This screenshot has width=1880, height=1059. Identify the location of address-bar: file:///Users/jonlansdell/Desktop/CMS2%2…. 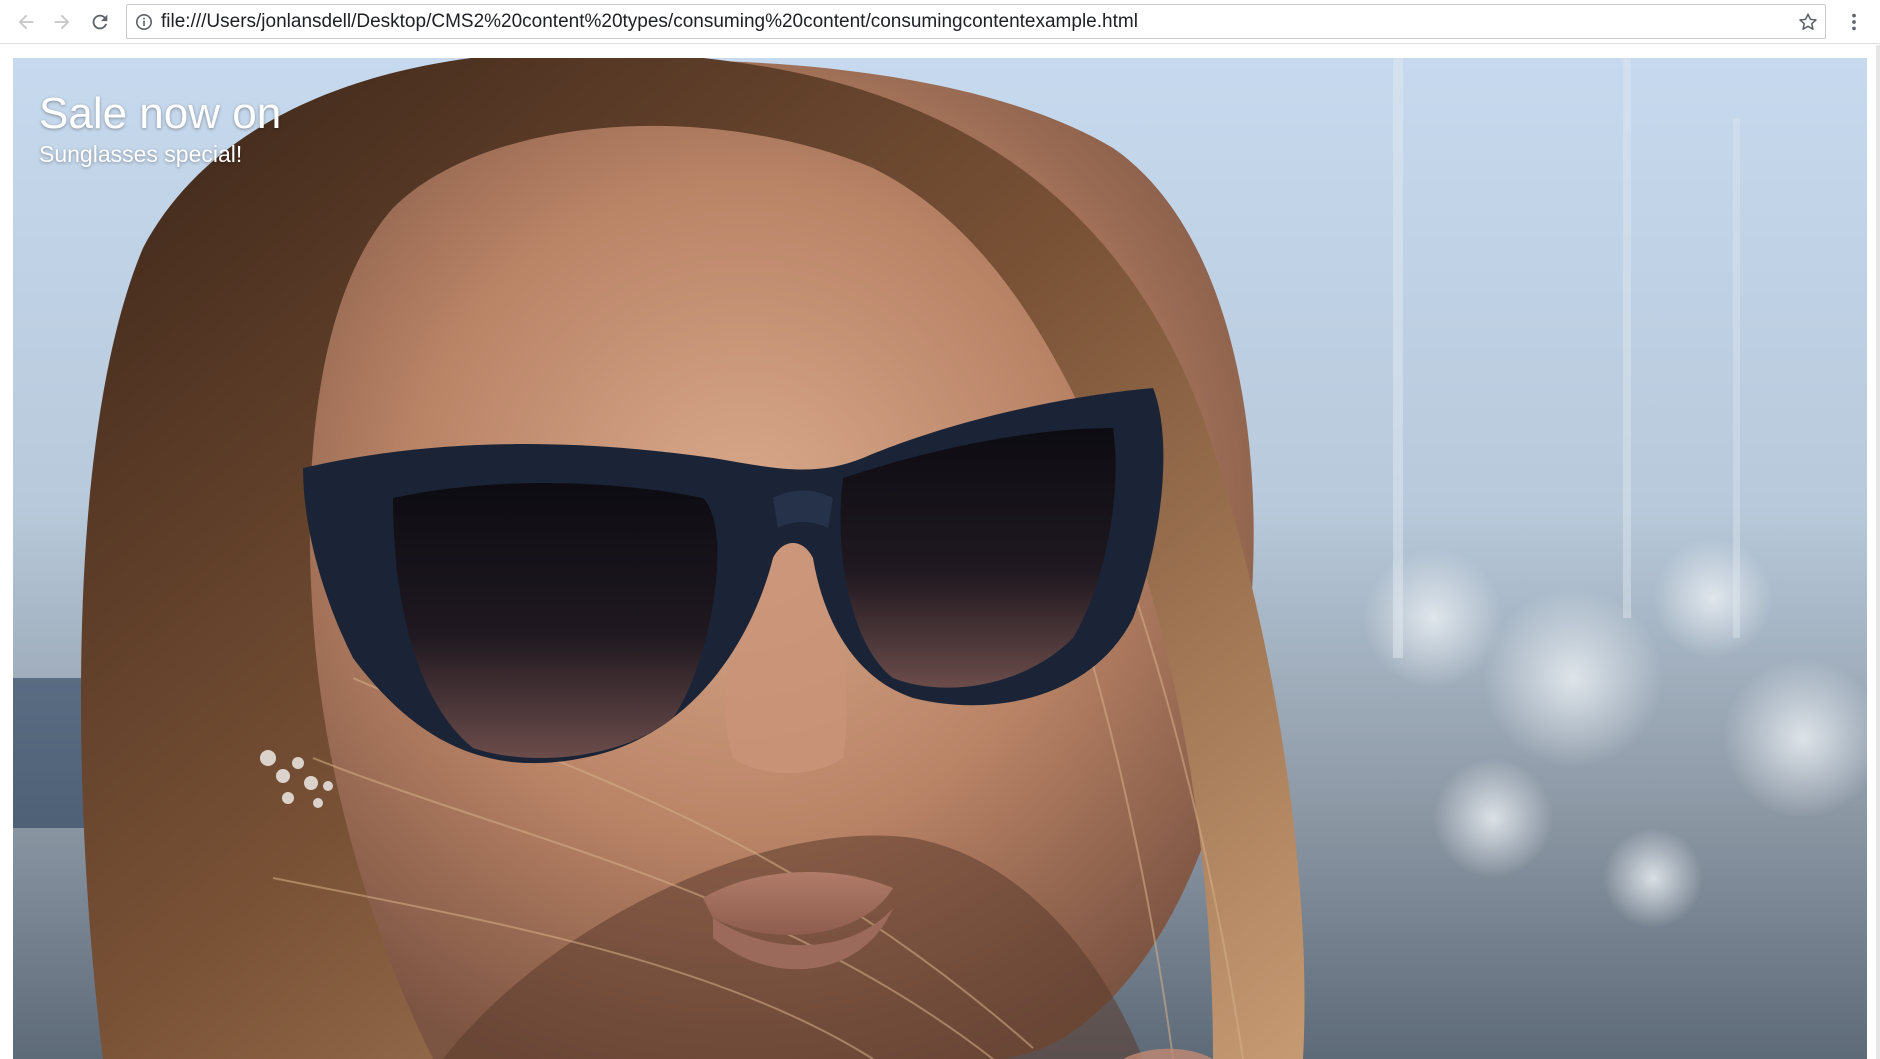
(976, 21).